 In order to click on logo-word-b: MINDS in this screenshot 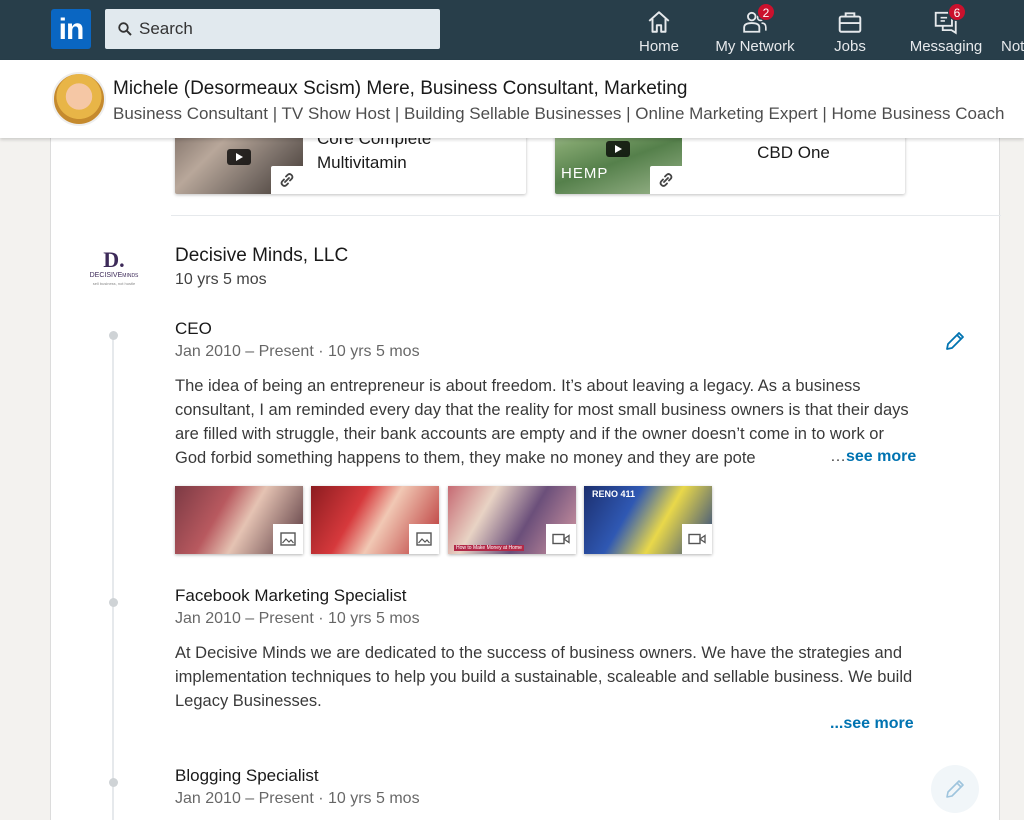, I will do `click(130, 276)`.